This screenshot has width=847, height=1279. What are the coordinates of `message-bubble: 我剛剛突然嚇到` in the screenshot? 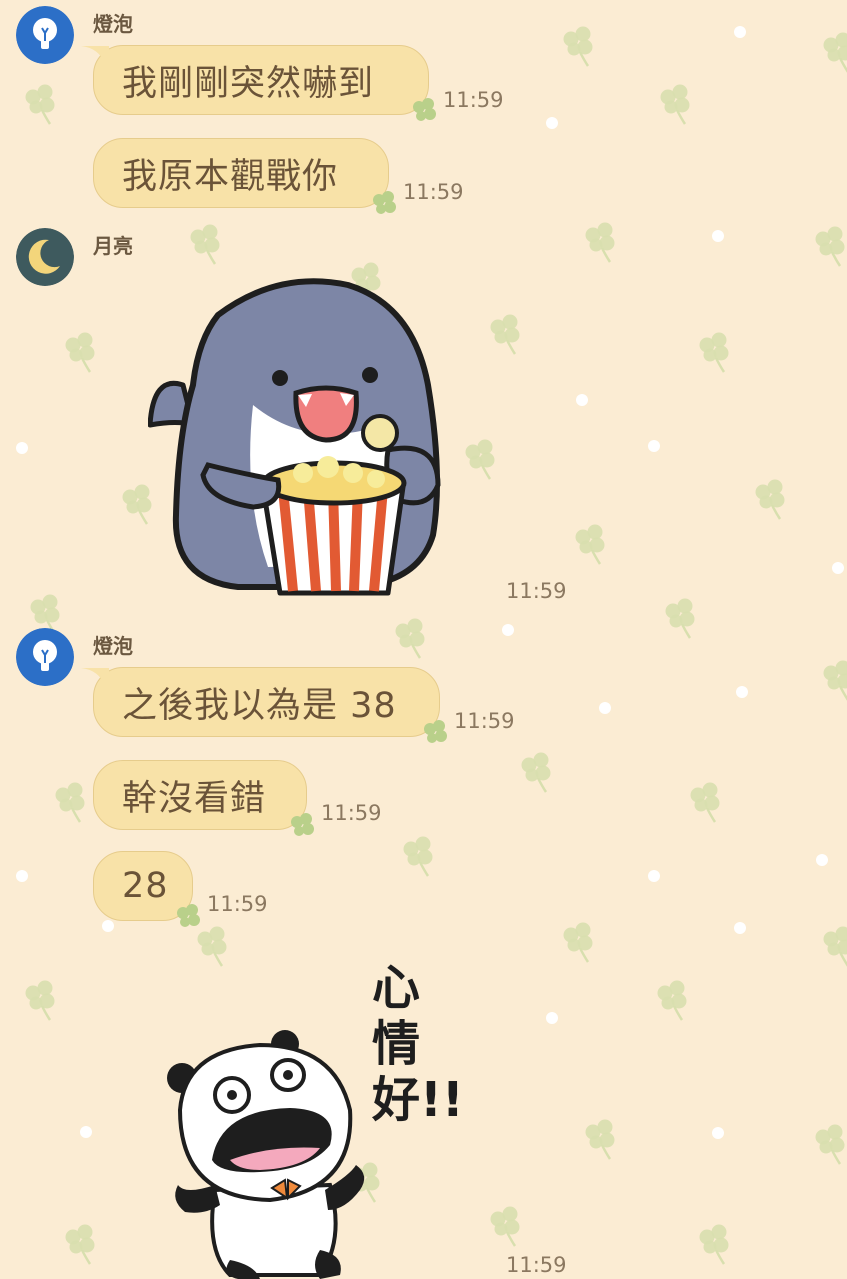 It's located at (258, 83).